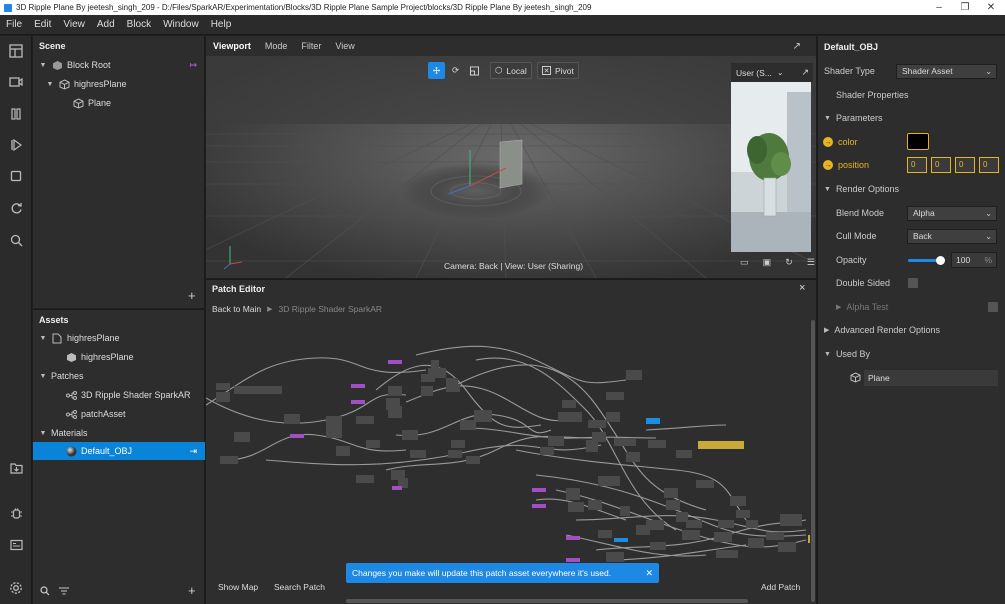 The height and width of the screenshot is (604, 1005). I want to click on opacity-slider-thumb, so click(940, 260).